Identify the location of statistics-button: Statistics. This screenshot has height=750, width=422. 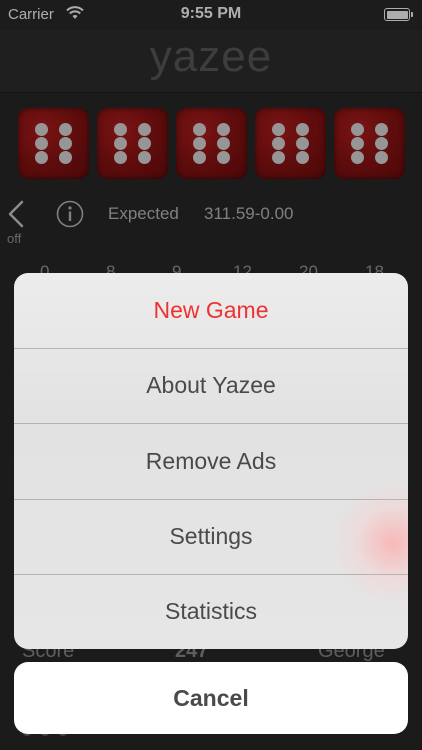
(211, 611).